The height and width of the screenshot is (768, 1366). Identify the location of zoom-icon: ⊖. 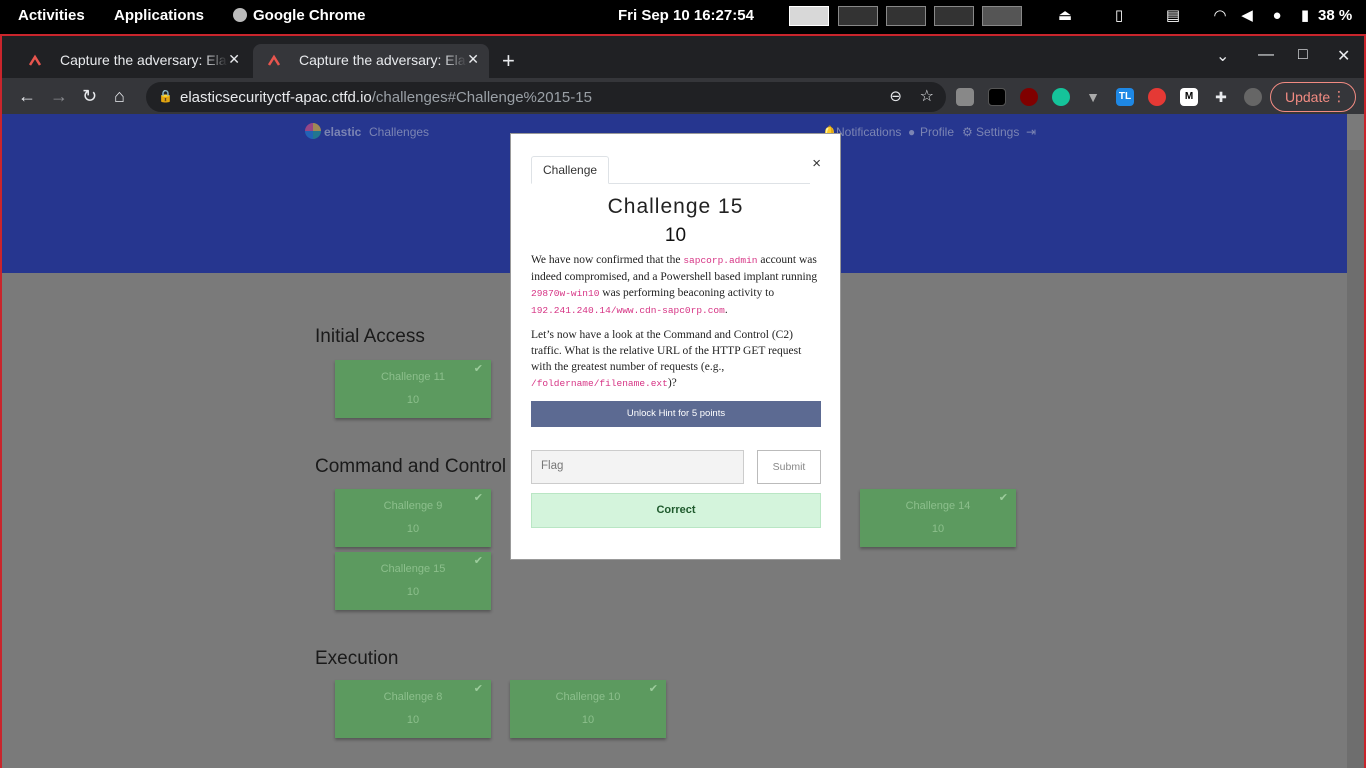
(895, 96).